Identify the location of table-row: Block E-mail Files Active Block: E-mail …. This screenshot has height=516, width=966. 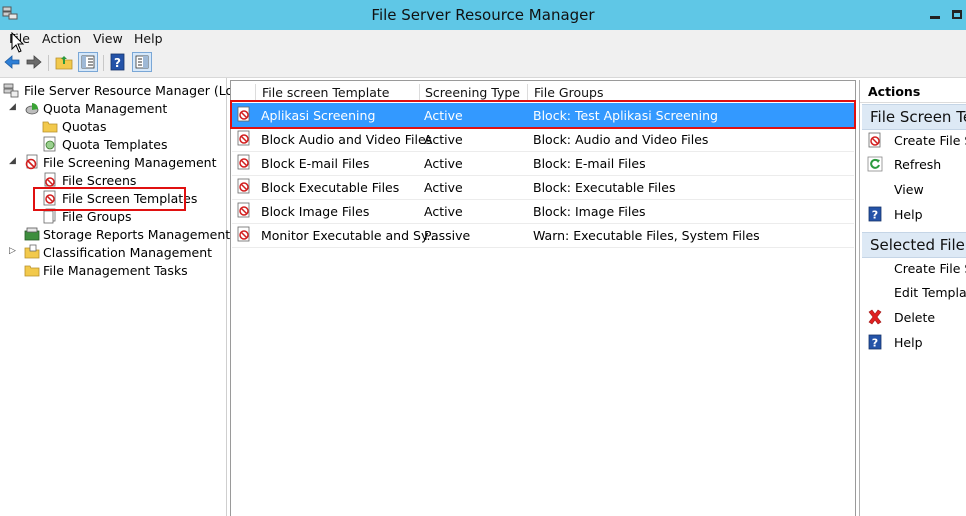
(543, 163).